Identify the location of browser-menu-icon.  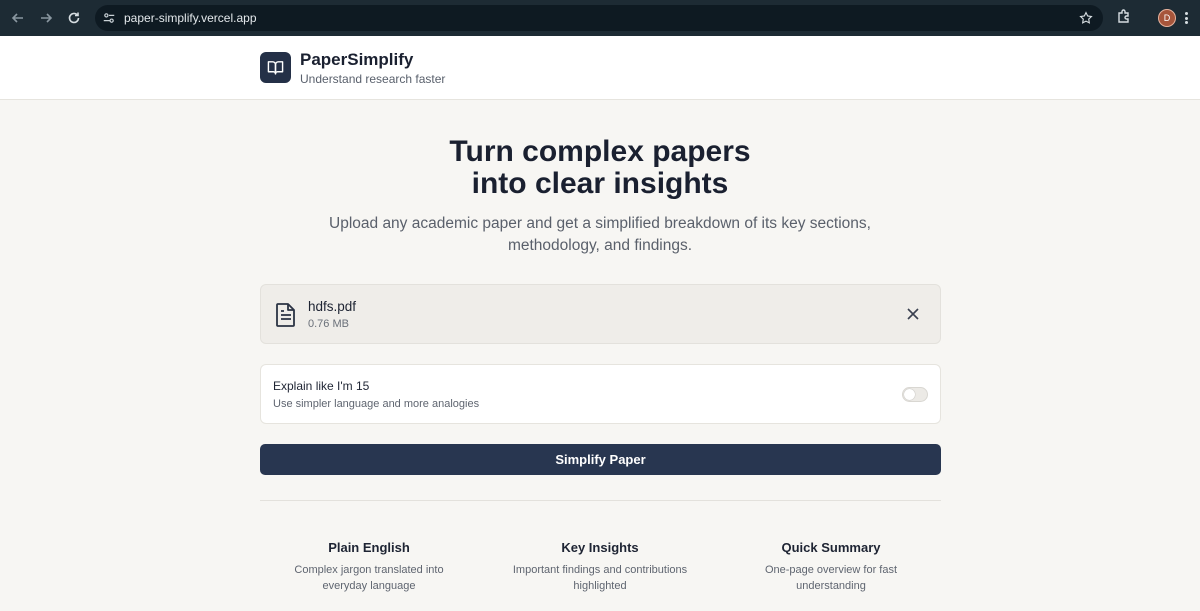
(1186, 18).